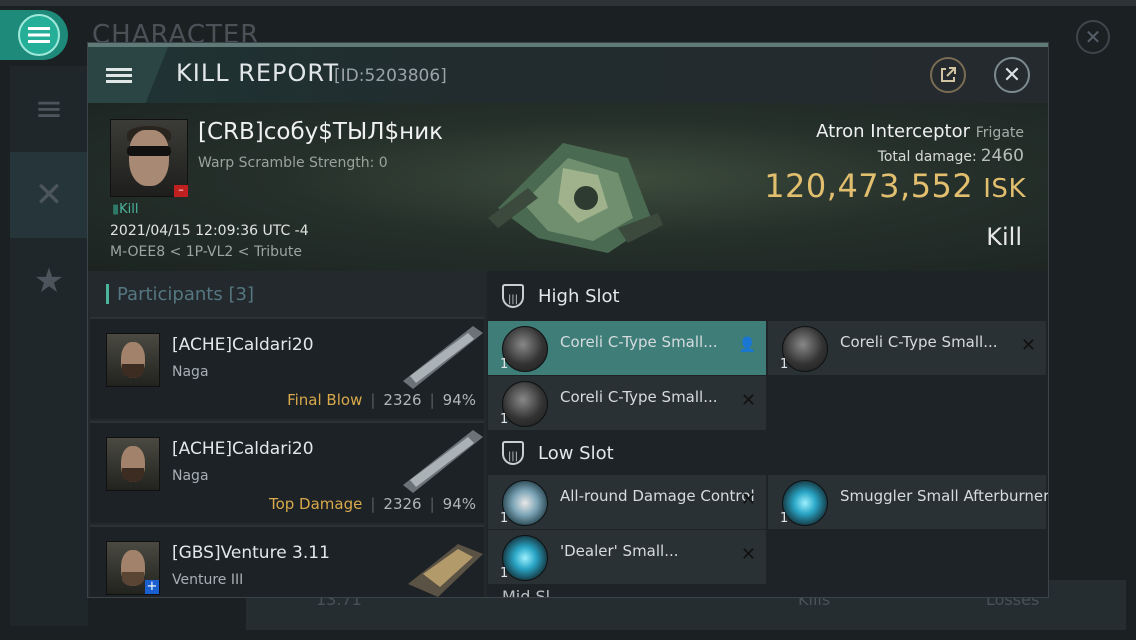 The width and height of the screenshot is (1136, 640). I want to click on low-slot-icon: |||, so click(513, 453).